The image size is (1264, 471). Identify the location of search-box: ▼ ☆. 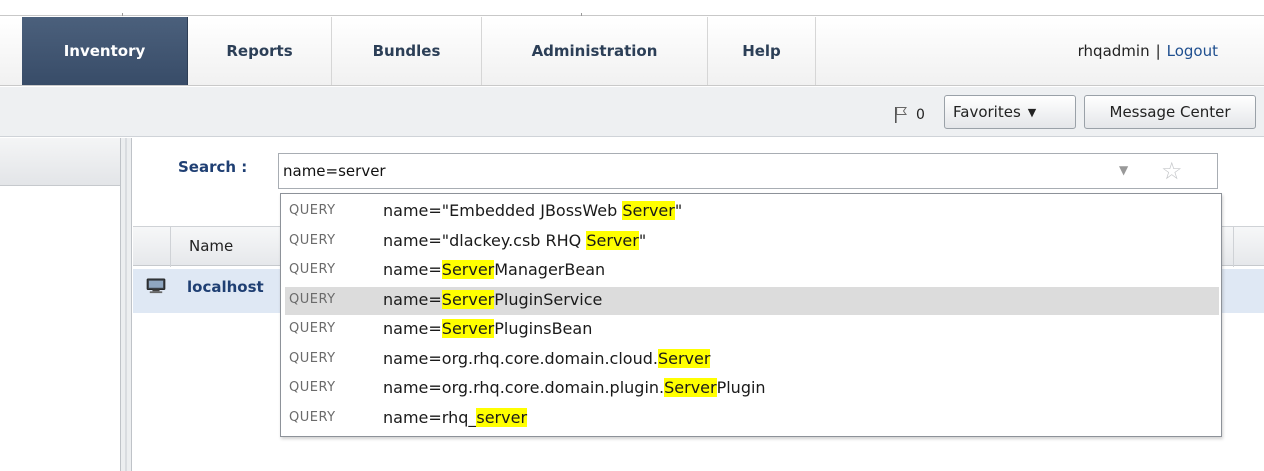
(748, 171).